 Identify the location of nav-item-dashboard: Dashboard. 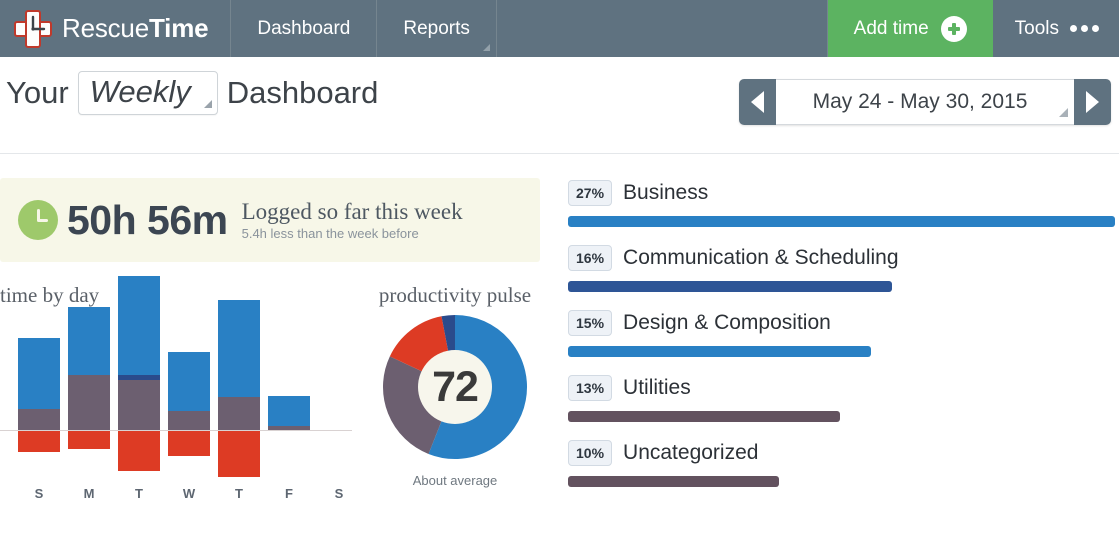
(304, 28).